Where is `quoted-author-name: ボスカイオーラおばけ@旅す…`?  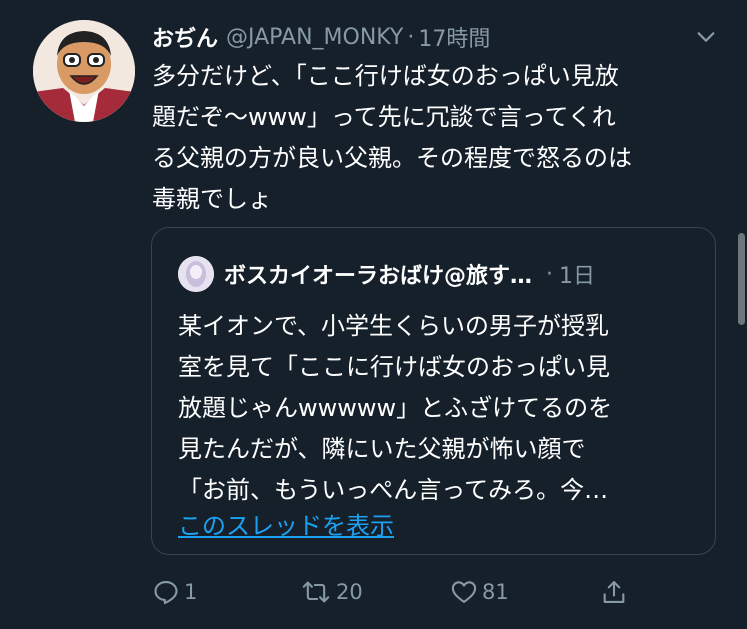
quoted-author-name: ボスカイオーラおばけ@旅す… is located at coordinates (378, 276).